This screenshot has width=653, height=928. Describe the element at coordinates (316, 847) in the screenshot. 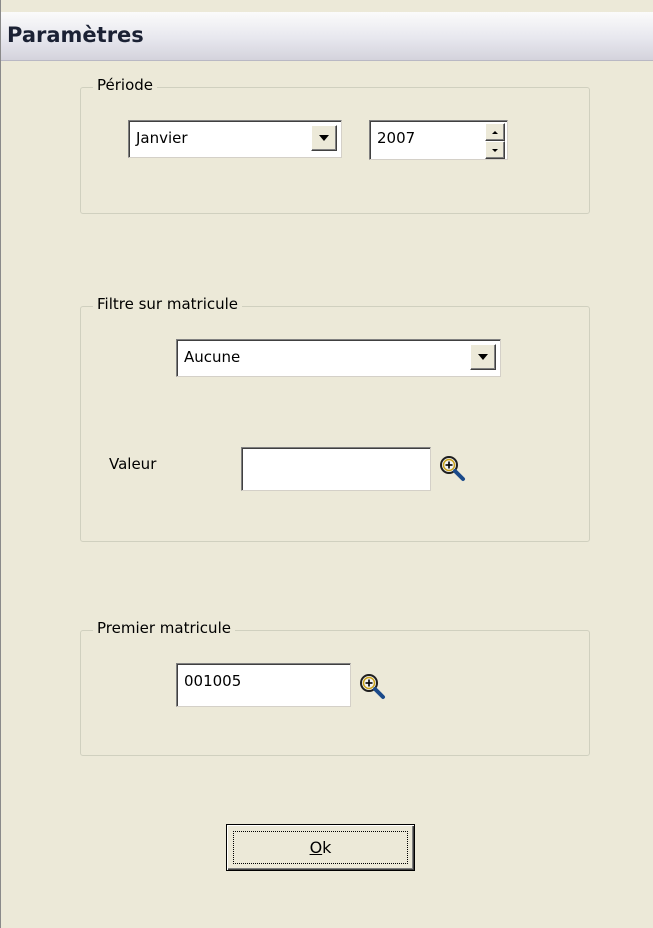

I see `ok-mnemonic: O` at that location.